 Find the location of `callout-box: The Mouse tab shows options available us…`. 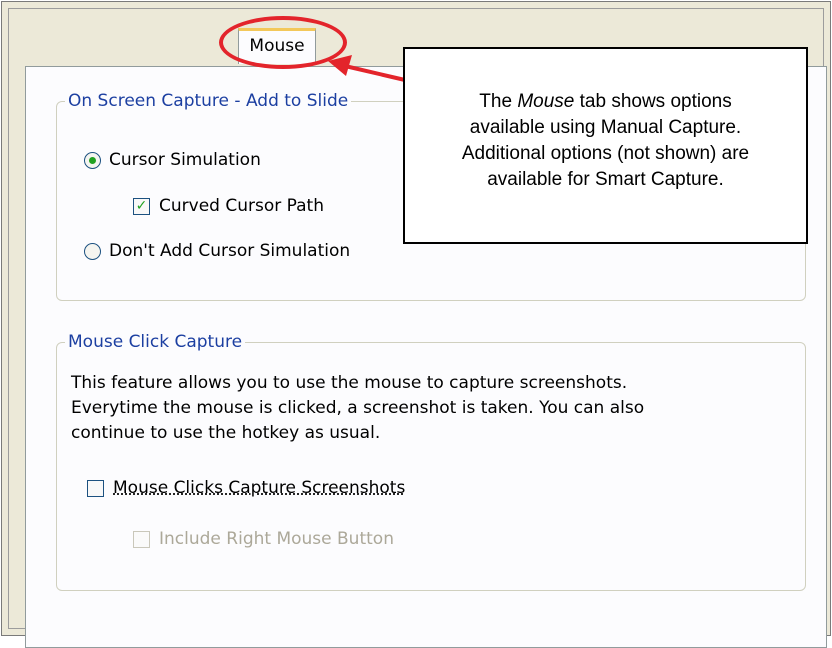

callout-box: The Mouse tab shows options available us… is located at coordinates (605, 145).